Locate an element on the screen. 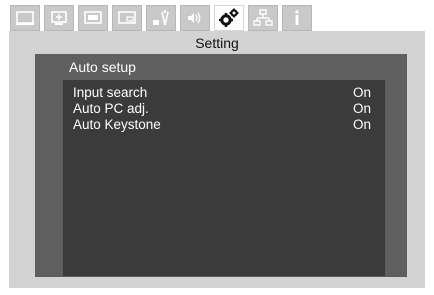 The height and width of the screenshot is (295, 434). tab-image is located at coordinates (93, 18).